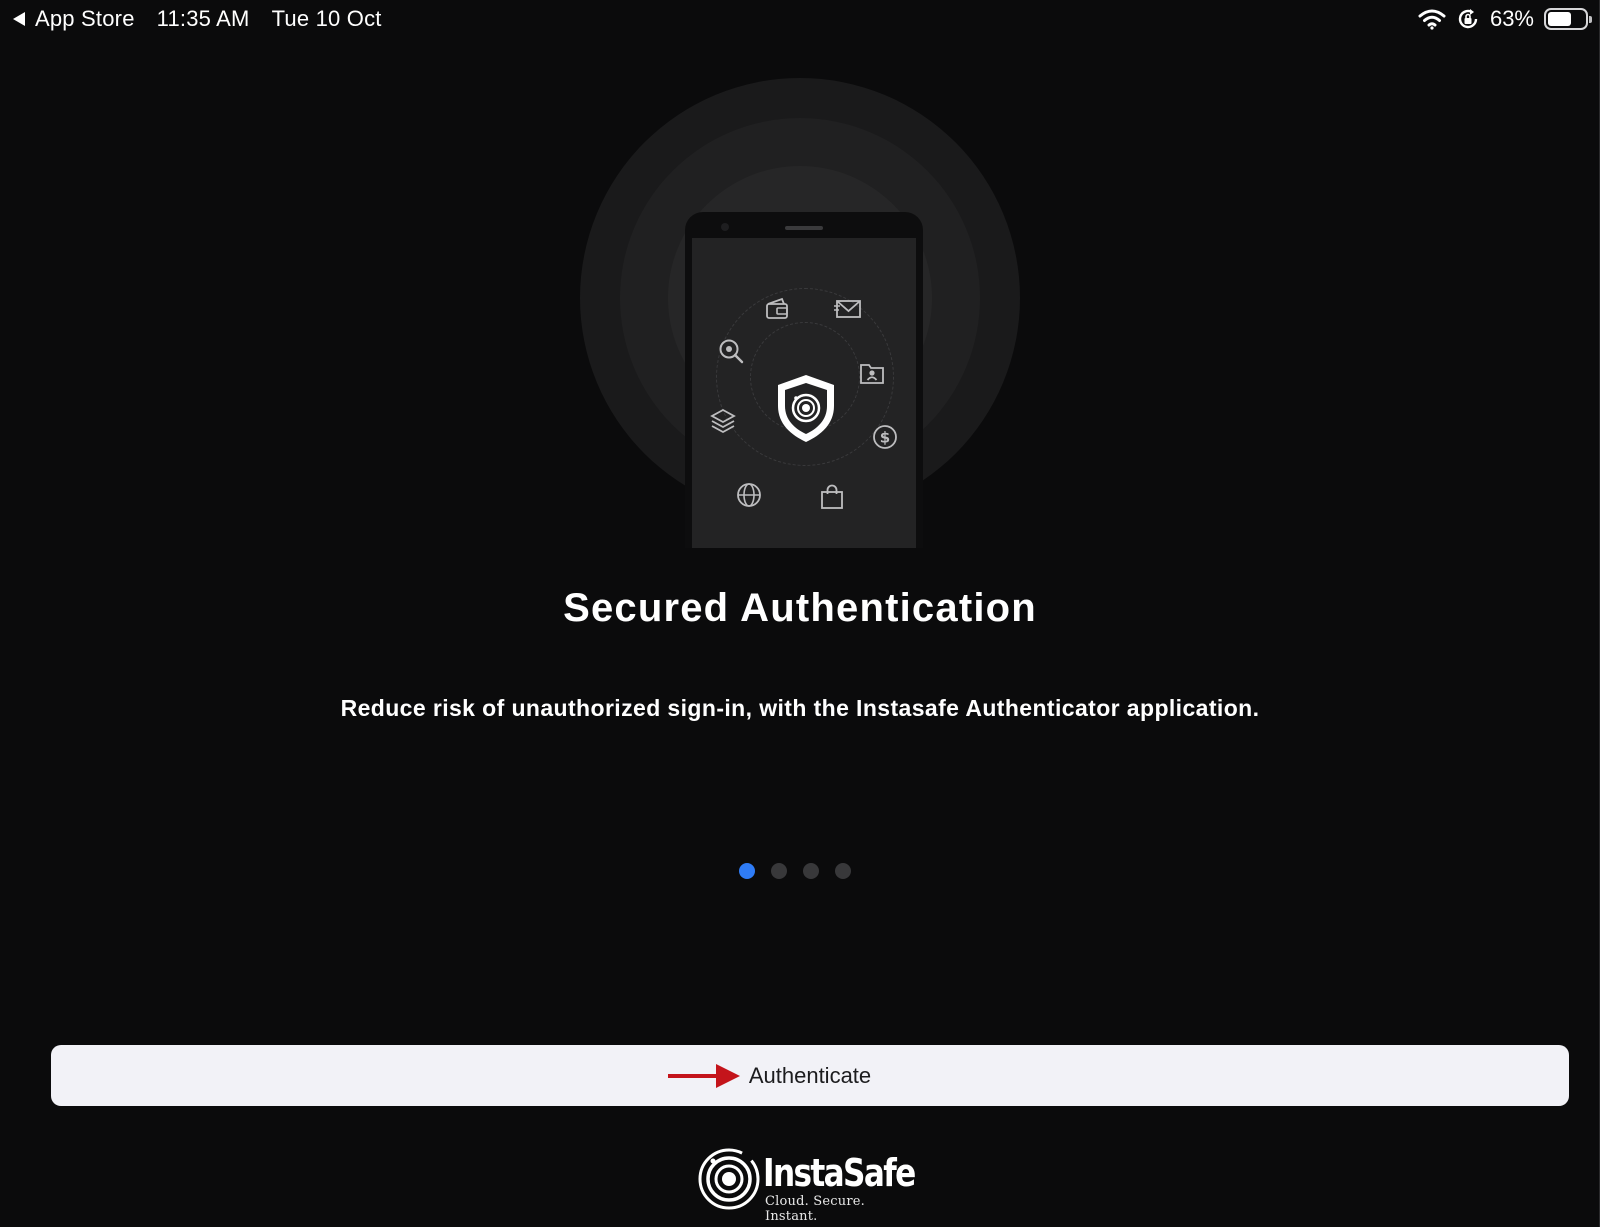  Describe the element at coordinates (1511, 18) in the screenshot. I see `battery-percent: 63%` at that location.